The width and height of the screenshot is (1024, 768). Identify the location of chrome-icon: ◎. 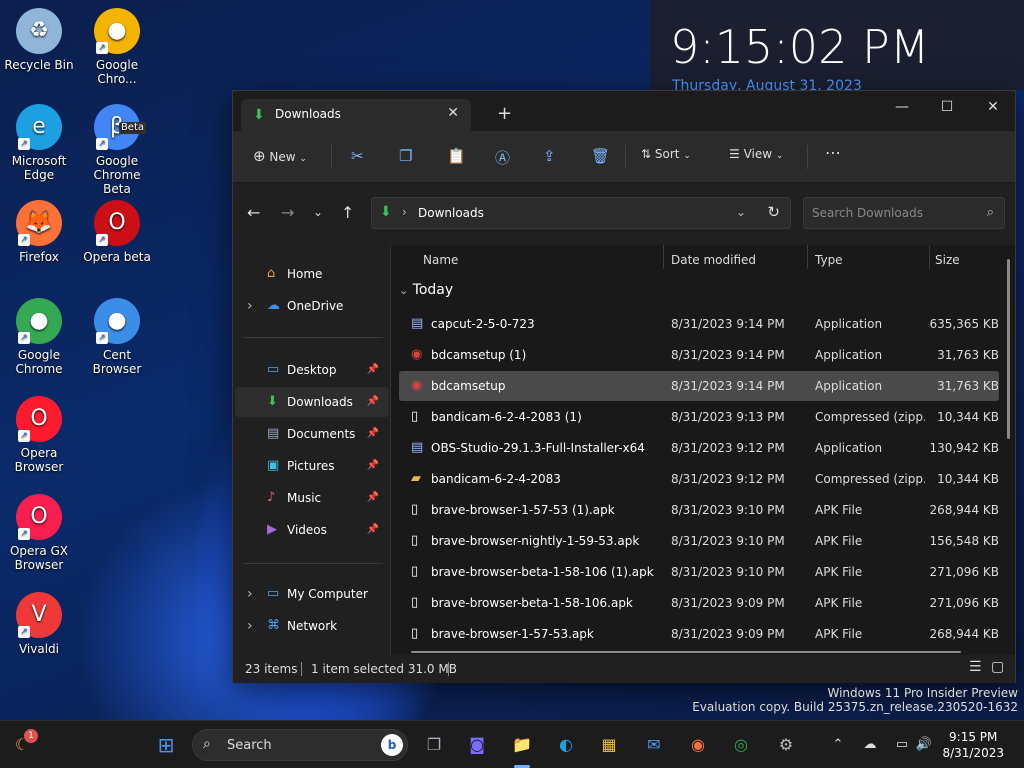
(741, 745).